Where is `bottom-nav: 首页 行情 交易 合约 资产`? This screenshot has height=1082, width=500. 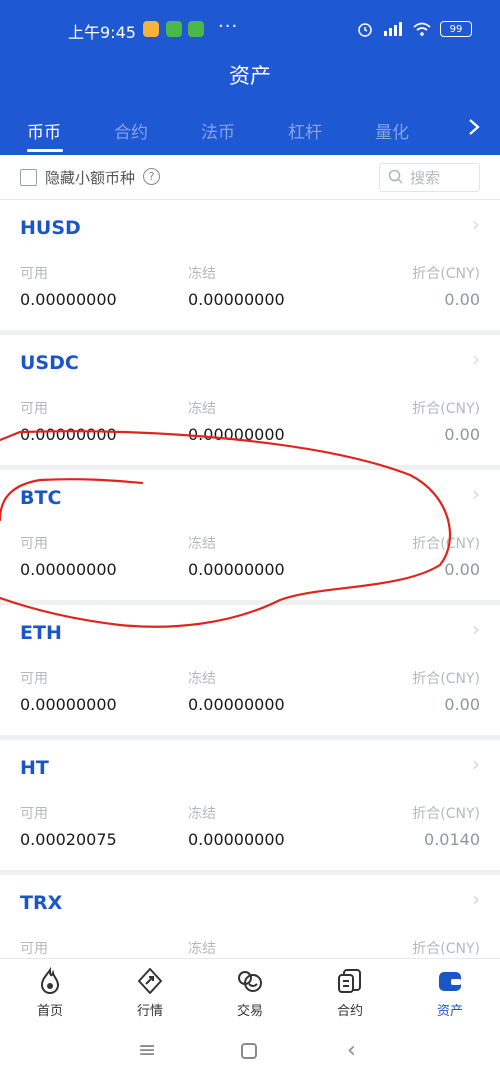
bottom-nav: 首页 行情 交易 合约 资产 is located at coordinates (250, 991).